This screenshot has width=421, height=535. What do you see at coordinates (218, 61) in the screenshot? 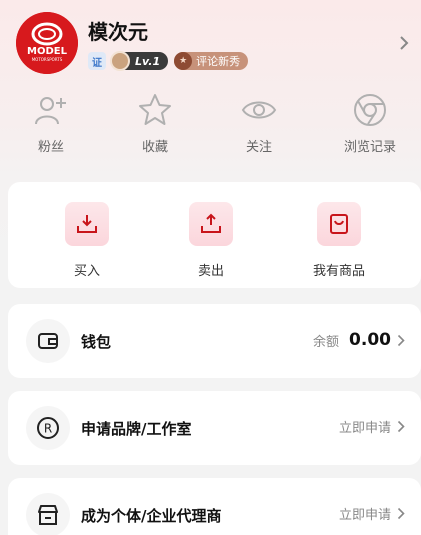
I see `review-text: 评论新秀` at bounding box center [218, 61].